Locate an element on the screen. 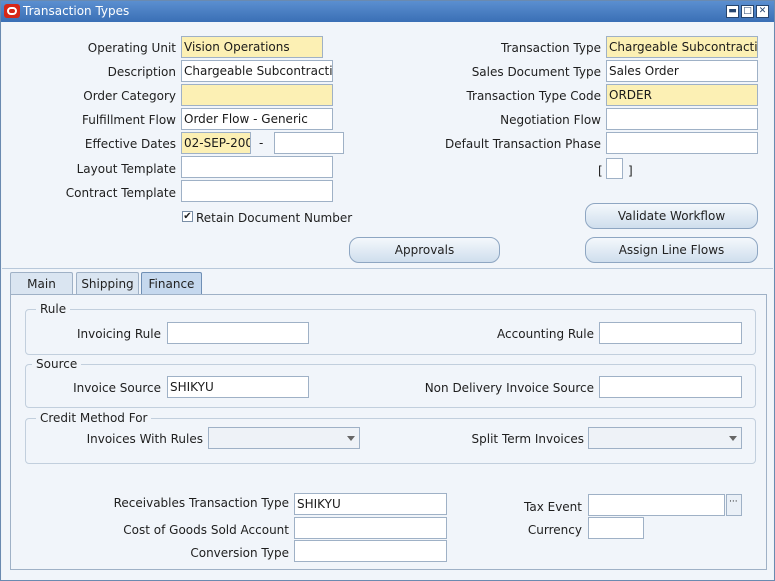 The height and width of the screenshot is (581, 775). currency-field is located at coordinates (616, 528).